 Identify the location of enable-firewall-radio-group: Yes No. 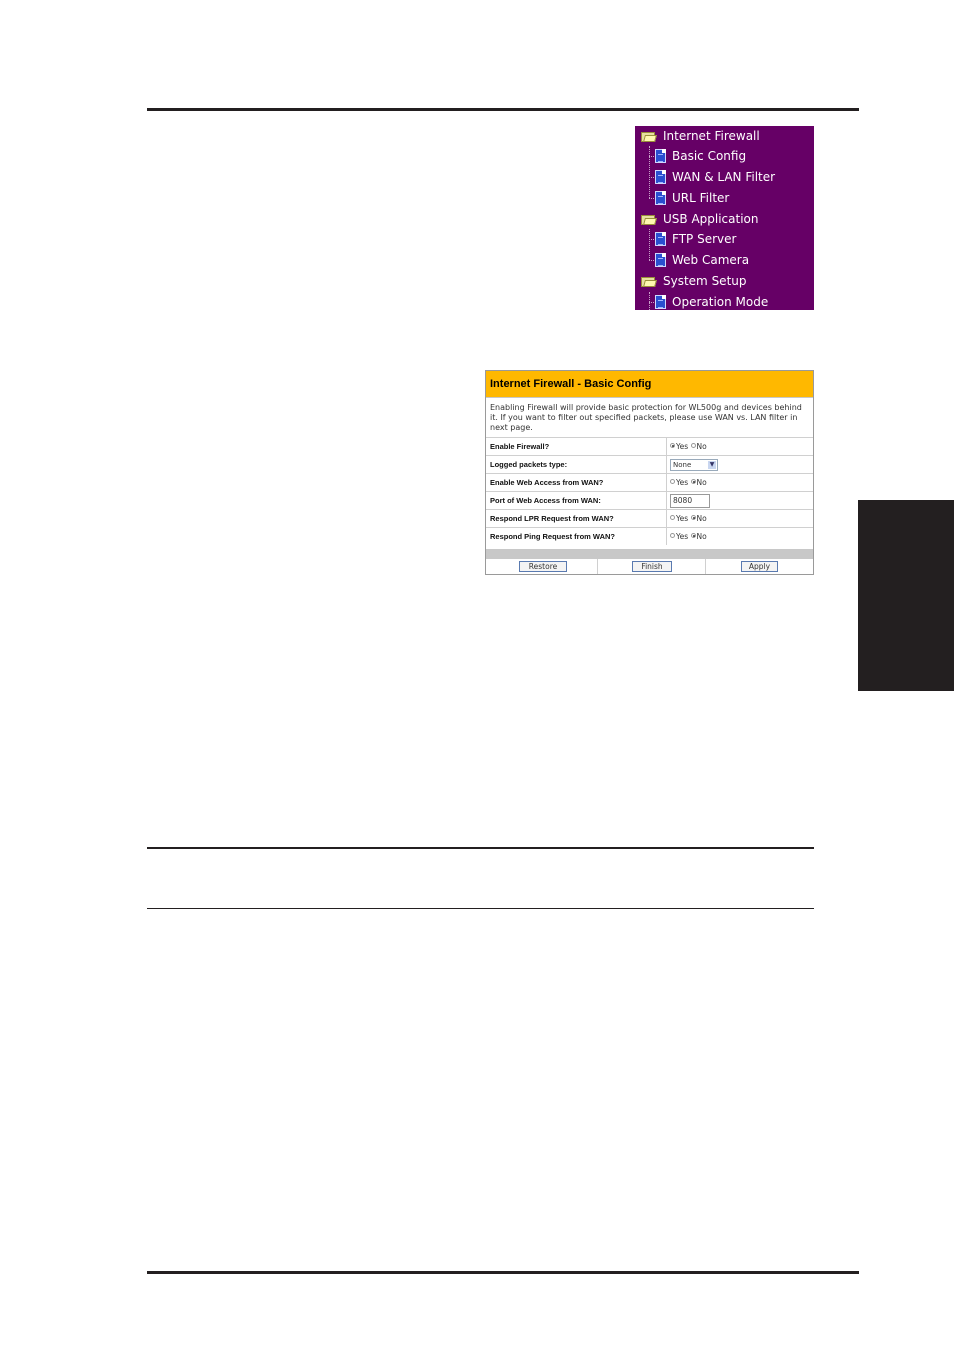
(686, 446).